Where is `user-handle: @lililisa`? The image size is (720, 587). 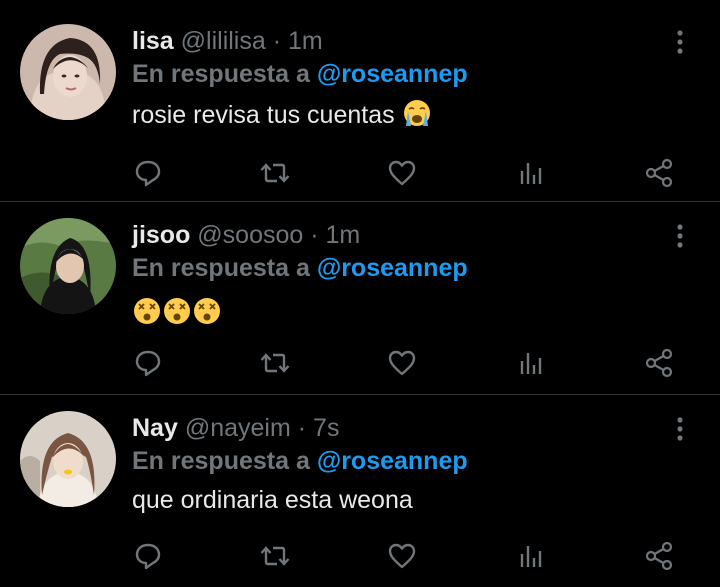 user-handle: @lililisa is located at coordinates (223, 41).